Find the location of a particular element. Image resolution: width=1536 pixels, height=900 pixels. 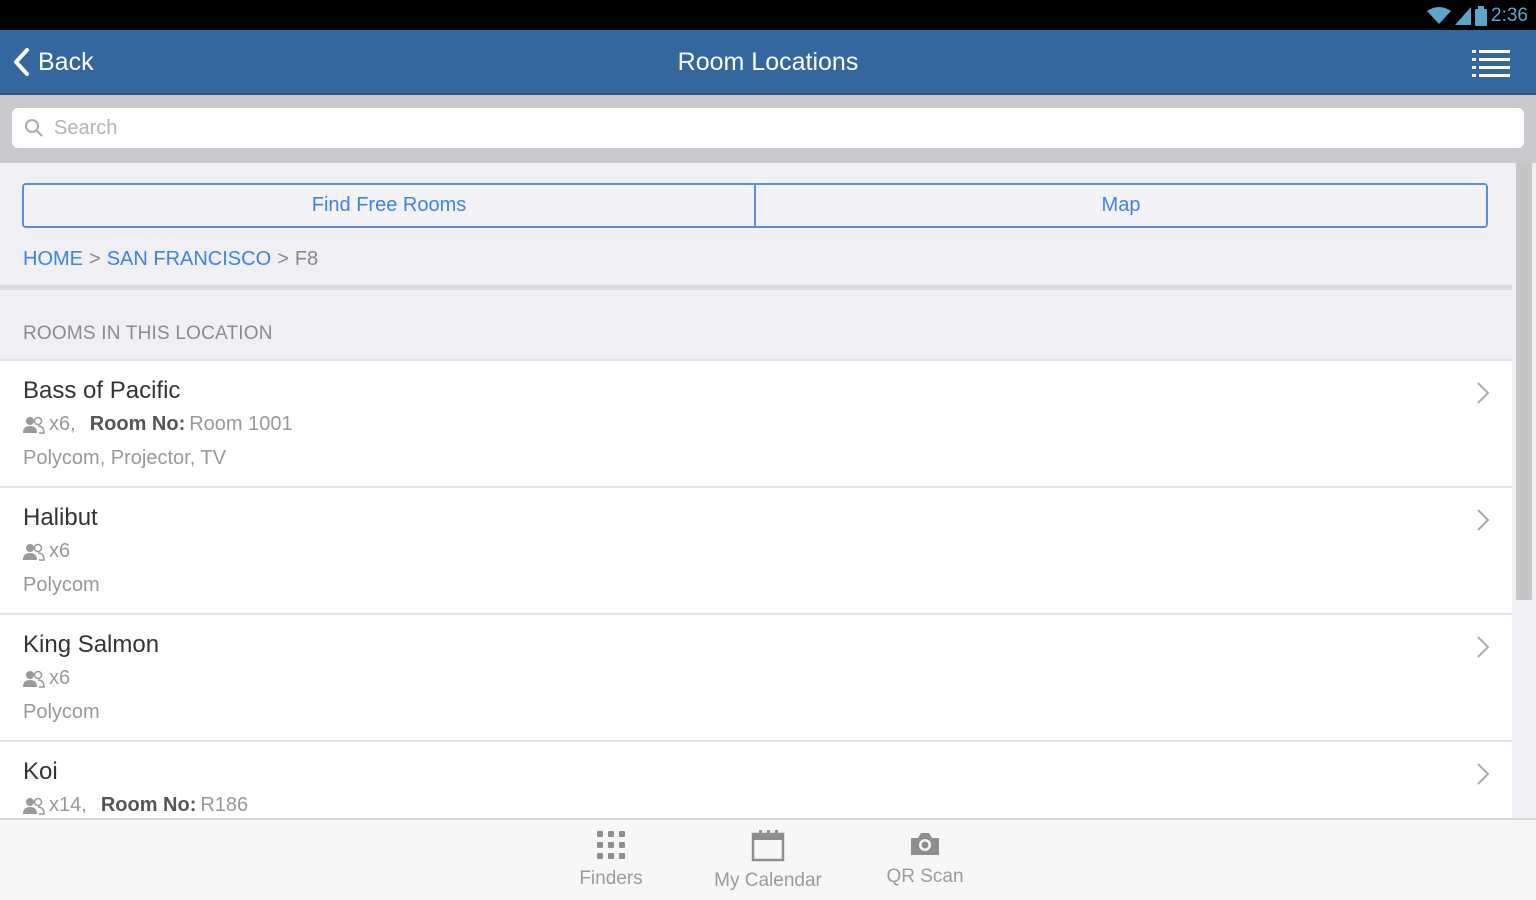

wifi-icon is located at coordinates (1439, 15).